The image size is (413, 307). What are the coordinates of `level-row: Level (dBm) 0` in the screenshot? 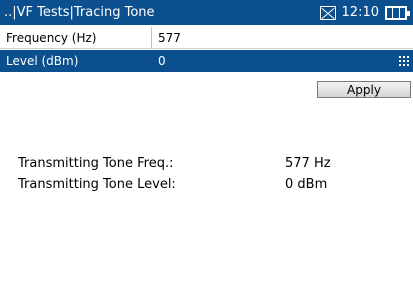 It's located at (206, 61).